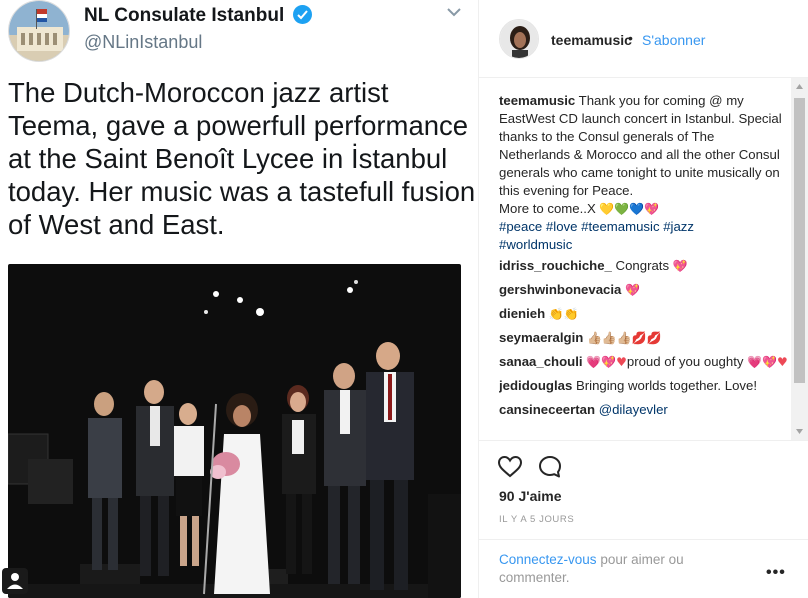 This screenshot has width=808, height=598. I want to click on scrollbar-thumb, so click(799, 240).